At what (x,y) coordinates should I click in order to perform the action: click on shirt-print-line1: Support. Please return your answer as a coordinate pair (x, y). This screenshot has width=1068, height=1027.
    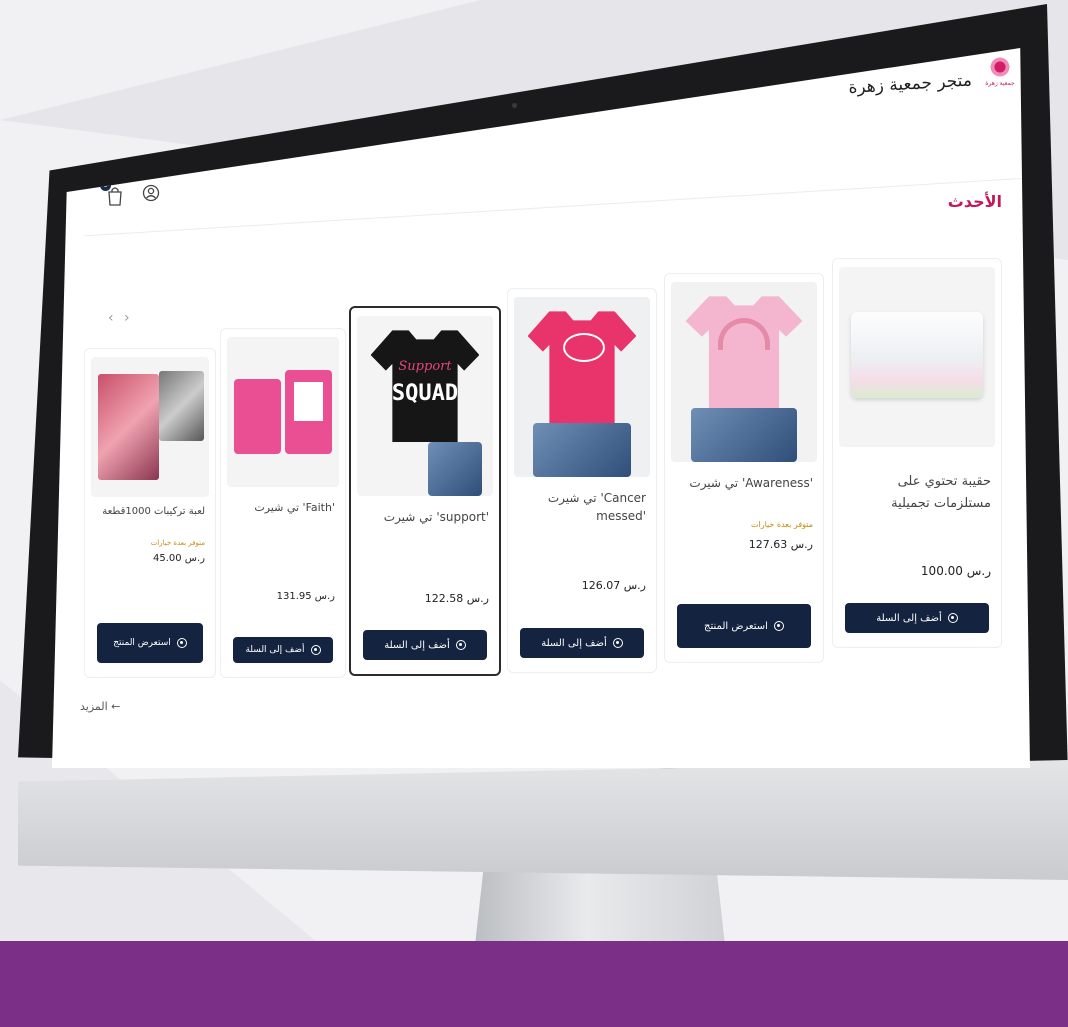
    Looking at the image, I should click on (425, 367).